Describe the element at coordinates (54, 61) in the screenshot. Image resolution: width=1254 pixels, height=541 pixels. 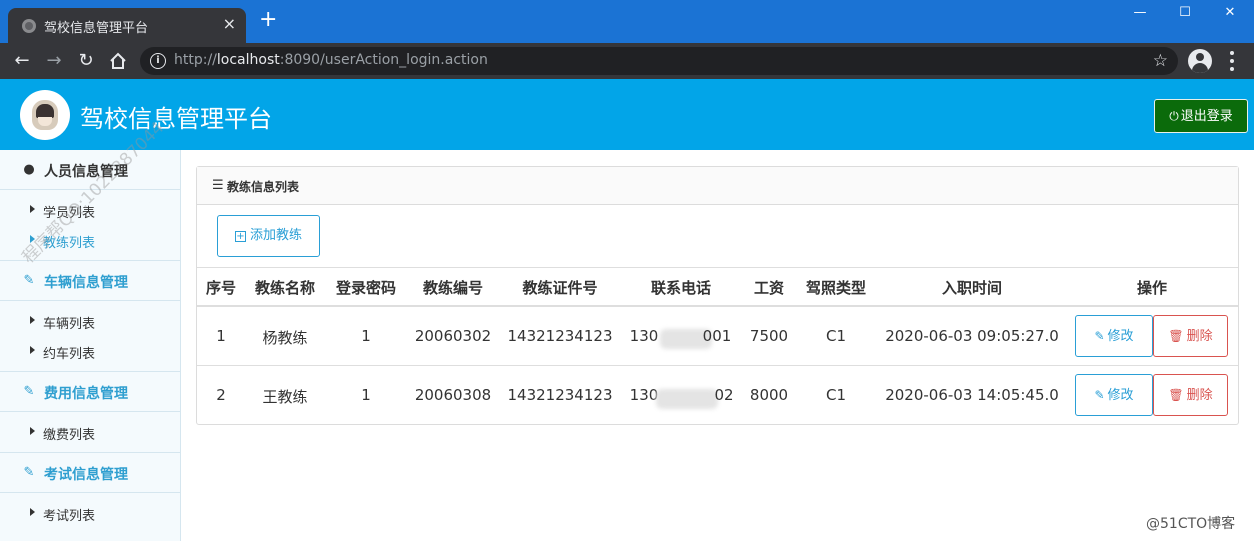
I see `forward-arrow-icon: →` at that location.